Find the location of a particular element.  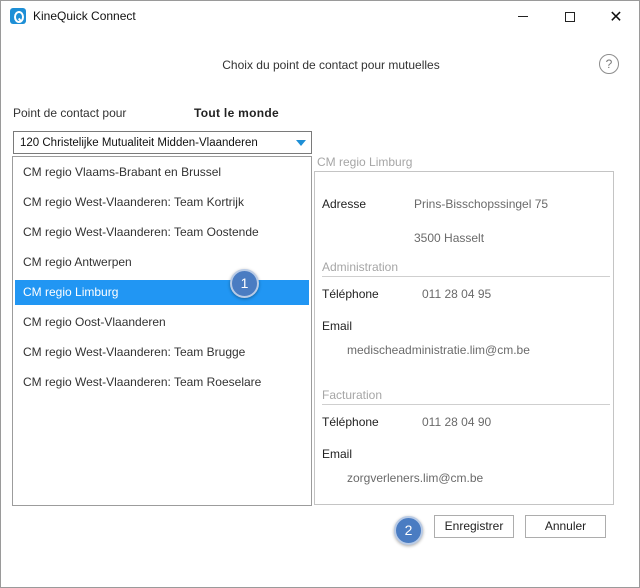

save-button: Enregistrer is located at coordinates (474, 526).